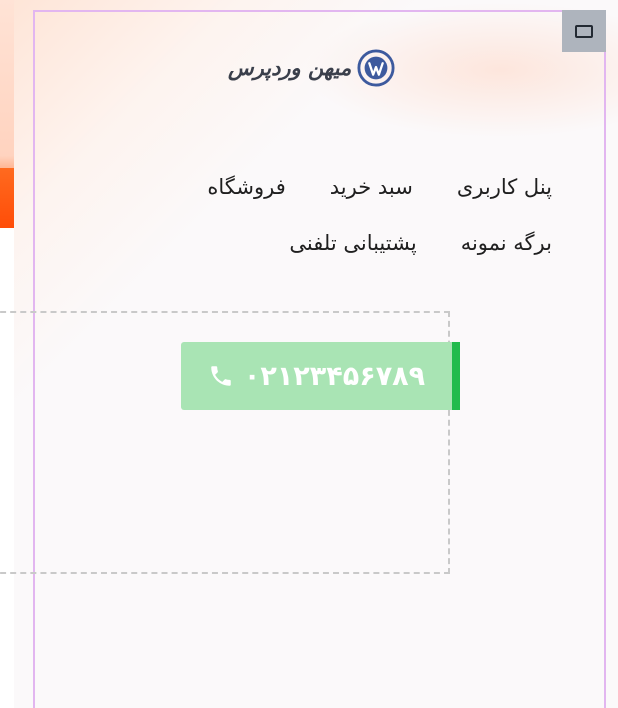  What do you see at coordinates (504, 187) in the screenshot?
I see `nav-item-user-panel: پنل کاربری` at bounding box center [504, 187].